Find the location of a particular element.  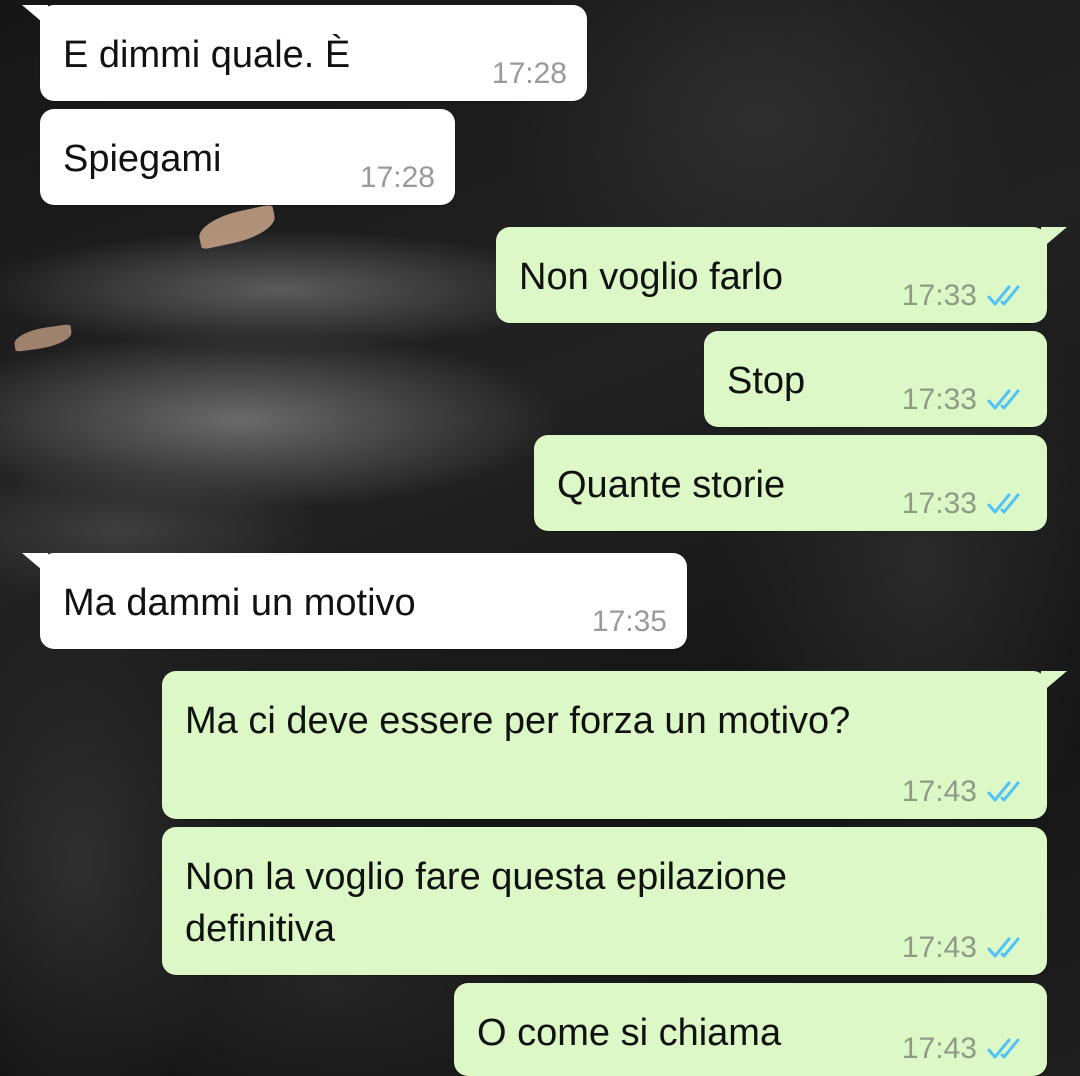

incoming-message-bubble: Ma dammi un motivo 17:35 is located at coordinates (354, 601).